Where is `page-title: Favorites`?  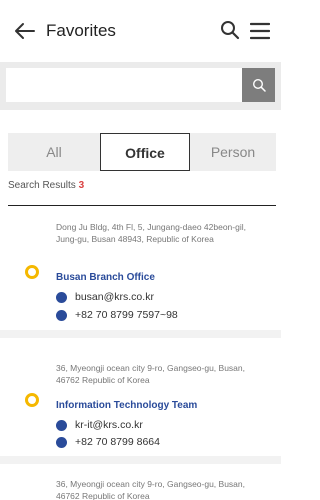
page-title: Favorites is located at coordinates (81, 30).